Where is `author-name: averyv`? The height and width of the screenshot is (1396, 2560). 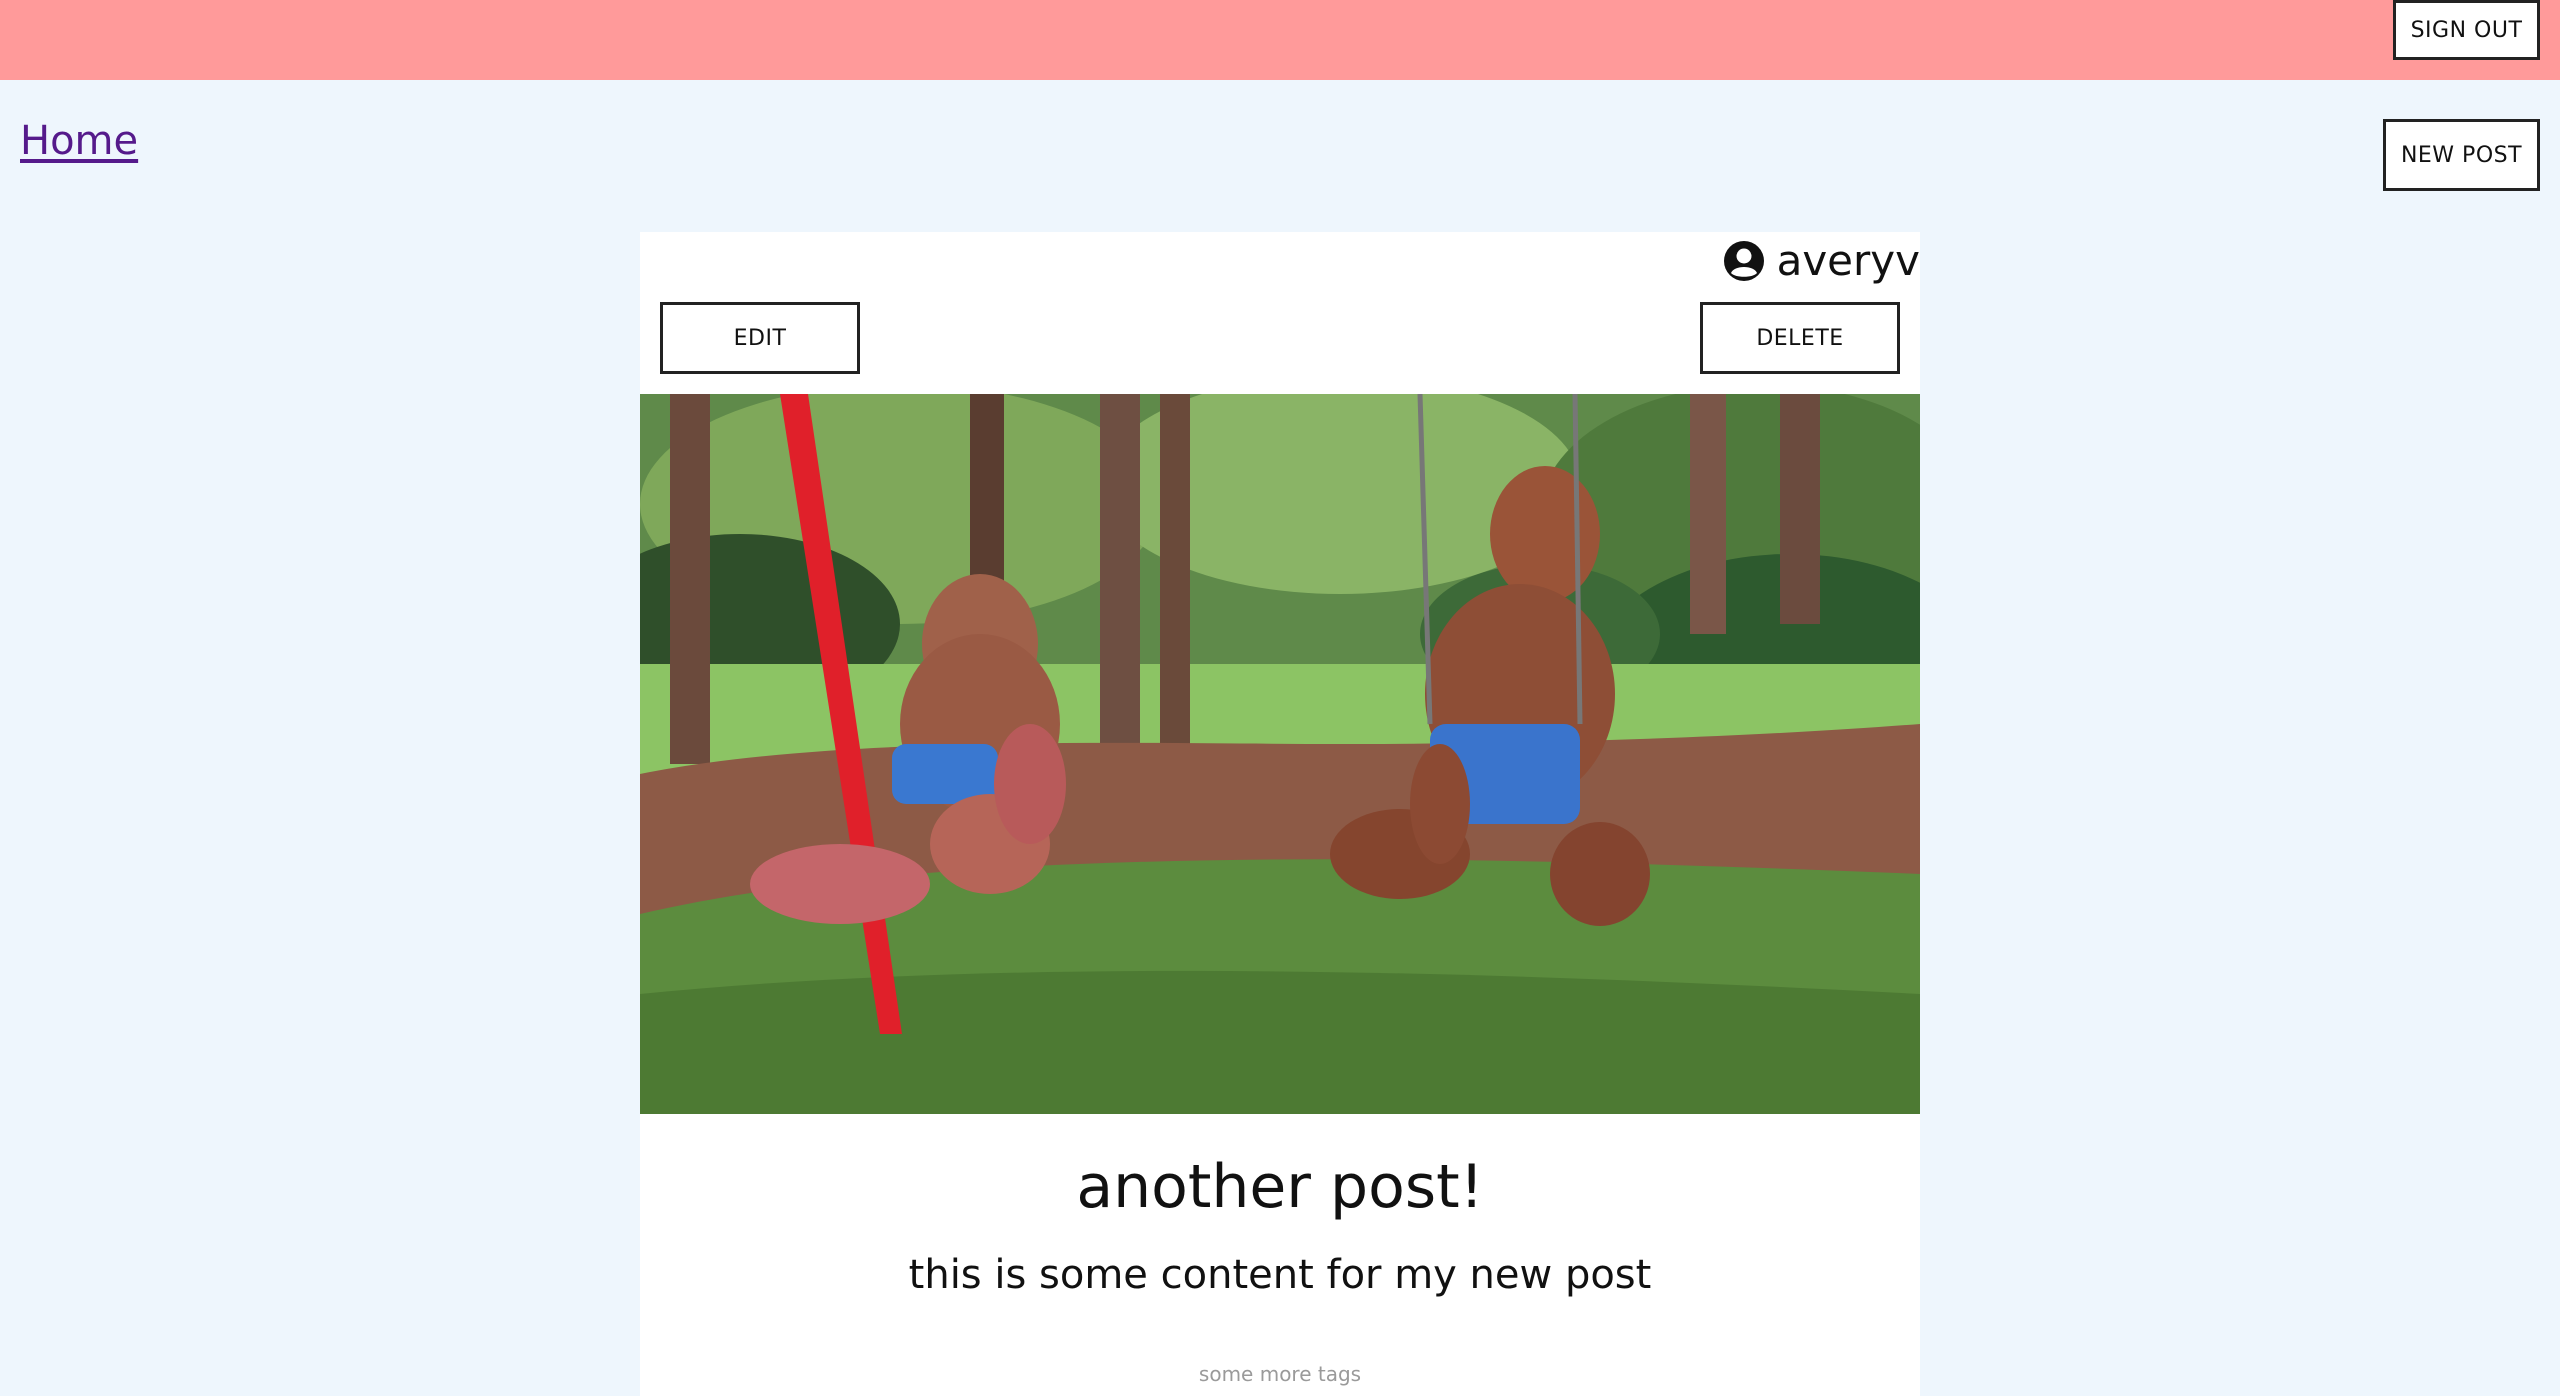
author-name: averyv is located at coordinates (1848, 260).